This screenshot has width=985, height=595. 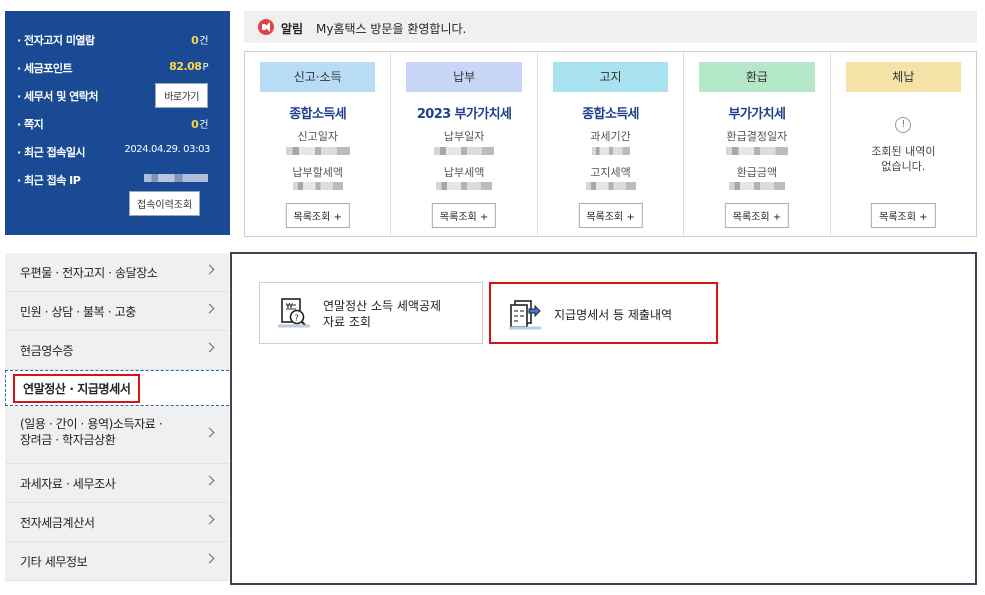 I want to click on card-refund: 환급 부가가치세 환급결정일자 환급금액 목록조회 +, so click(x=757, y=144).